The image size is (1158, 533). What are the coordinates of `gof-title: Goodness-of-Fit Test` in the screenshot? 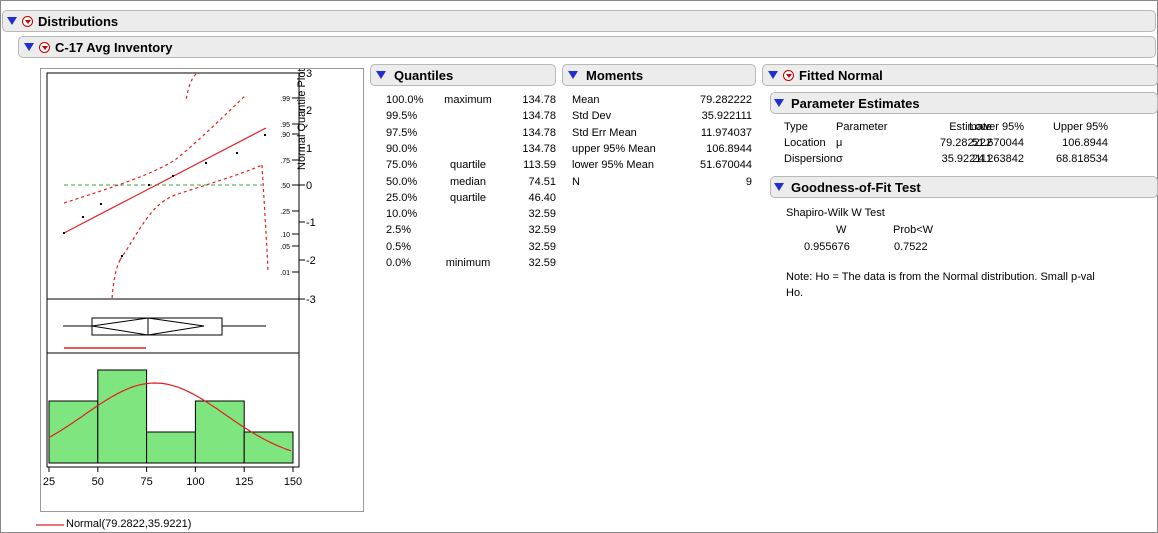 It's located at (856, 187).